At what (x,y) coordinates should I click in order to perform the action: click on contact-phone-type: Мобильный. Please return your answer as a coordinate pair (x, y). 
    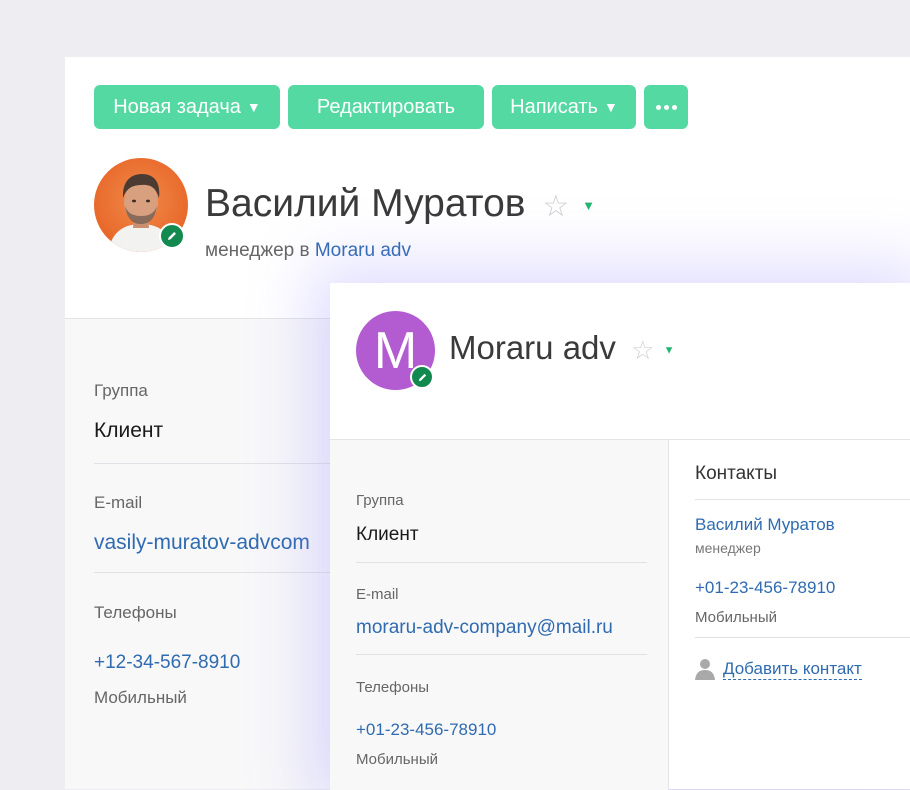
    Looking at the image, I should click on (736, 617).